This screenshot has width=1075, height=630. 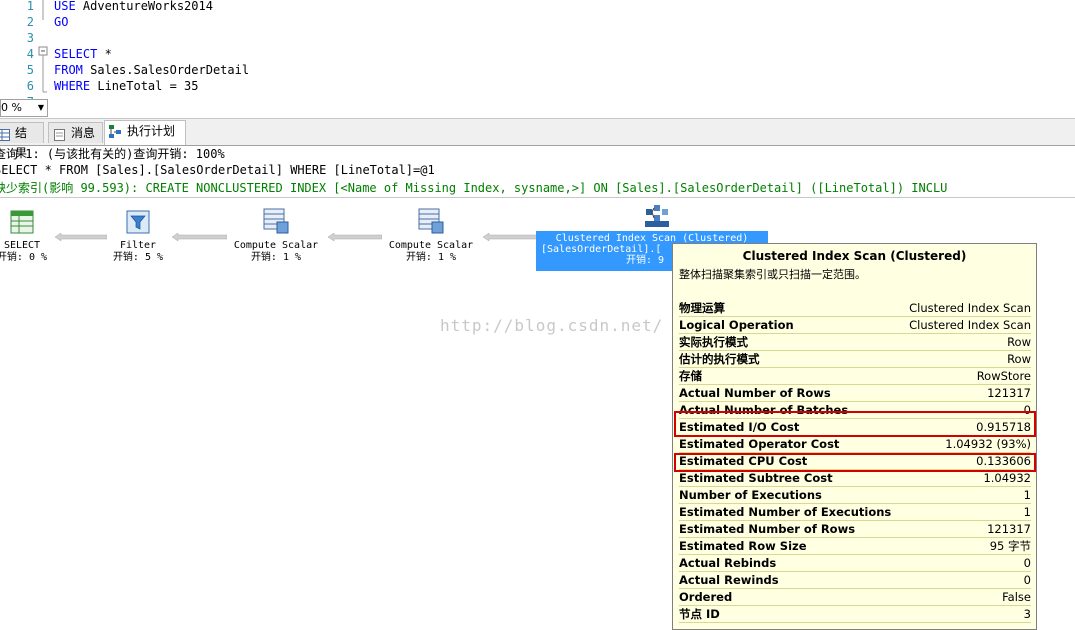 I want to click on grid-icon, so click(x=5, y=134).